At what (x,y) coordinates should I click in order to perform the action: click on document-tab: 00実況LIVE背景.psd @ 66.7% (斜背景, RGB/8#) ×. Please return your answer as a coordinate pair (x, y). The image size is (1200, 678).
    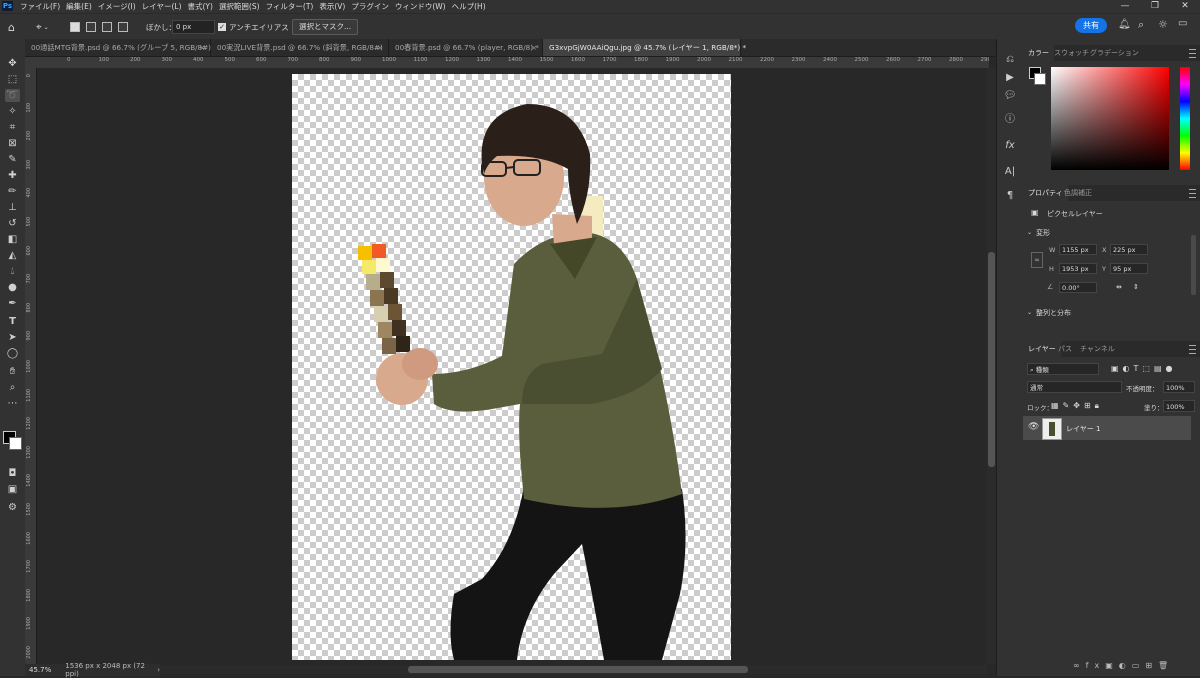
    Looking at the image, I should click on (300, 47).